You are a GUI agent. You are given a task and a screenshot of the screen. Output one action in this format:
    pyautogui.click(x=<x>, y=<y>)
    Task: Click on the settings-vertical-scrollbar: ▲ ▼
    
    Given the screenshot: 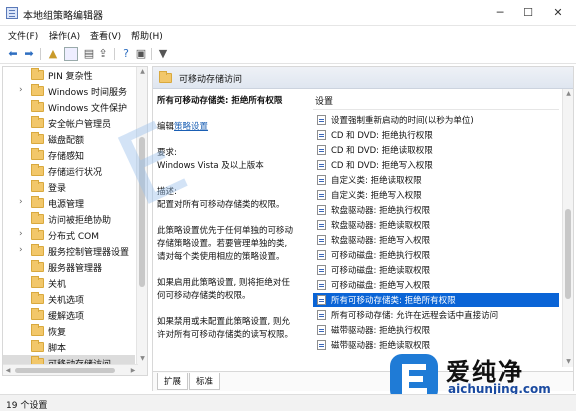 What is the action you would take?
    pyautogui.click(x=567, y=228)
    